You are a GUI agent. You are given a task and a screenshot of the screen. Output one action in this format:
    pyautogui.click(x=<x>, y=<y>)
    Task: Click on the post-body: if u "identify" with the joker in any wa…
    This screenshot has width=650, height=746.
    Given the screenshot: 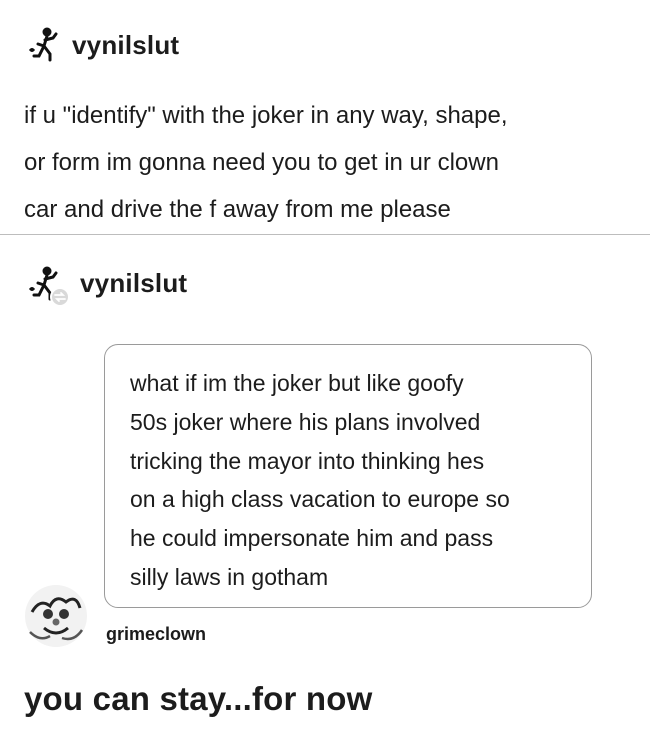 What is the action you would take?
    pyautogui.click(x=266, y=162)
    